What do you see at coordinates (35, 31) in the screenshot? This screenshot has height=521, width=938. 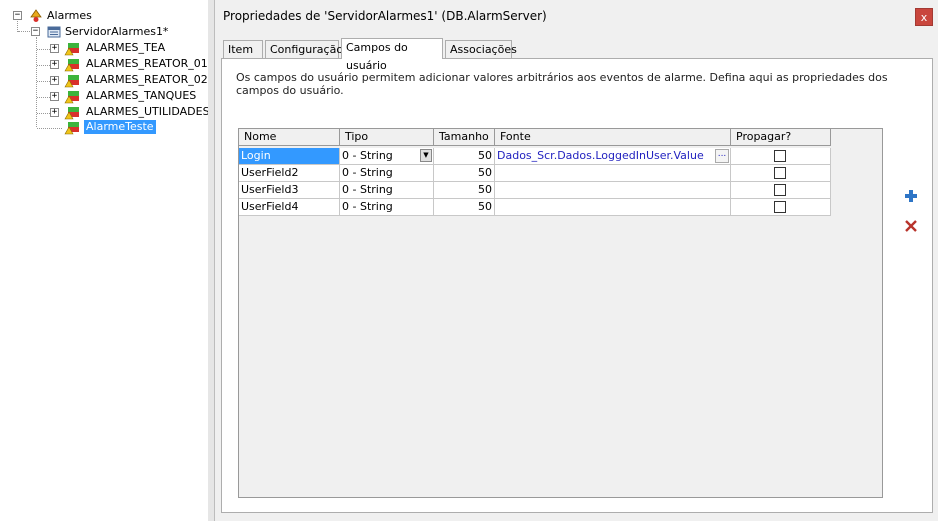 I see `collapse-toggle-server: −` at bounding box center [35, 31].